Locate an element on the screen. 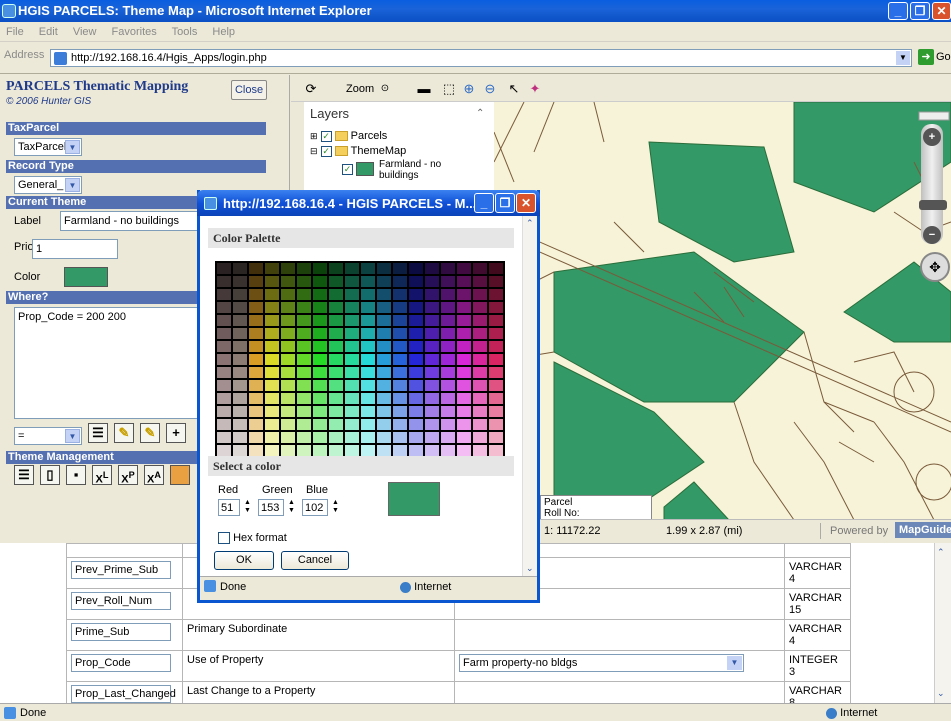 The width and height of the screenshot is (951, 721). hex-checkbox is located at coordinates (224, 538).